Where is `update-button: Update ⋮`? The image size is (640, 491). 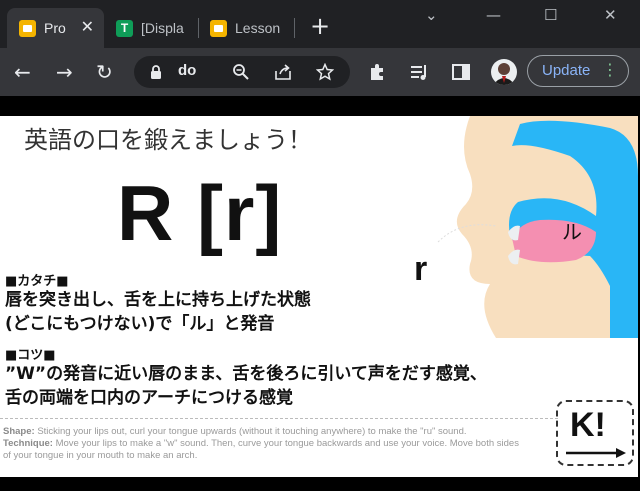
update-button: Update ⋮ is located at coordinates (578, 71).